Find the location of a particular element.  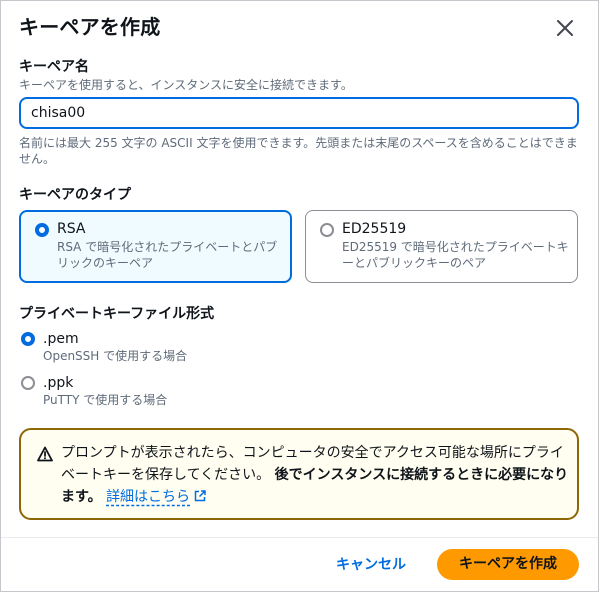

pem-description: OpenSSH で使用する場合 is located at coordinates (115, 356).